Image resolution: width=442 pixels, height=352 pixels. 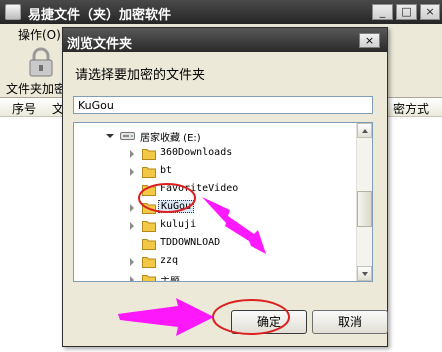 I want to click on tree-scrollbar, so click(x=364, y=202).